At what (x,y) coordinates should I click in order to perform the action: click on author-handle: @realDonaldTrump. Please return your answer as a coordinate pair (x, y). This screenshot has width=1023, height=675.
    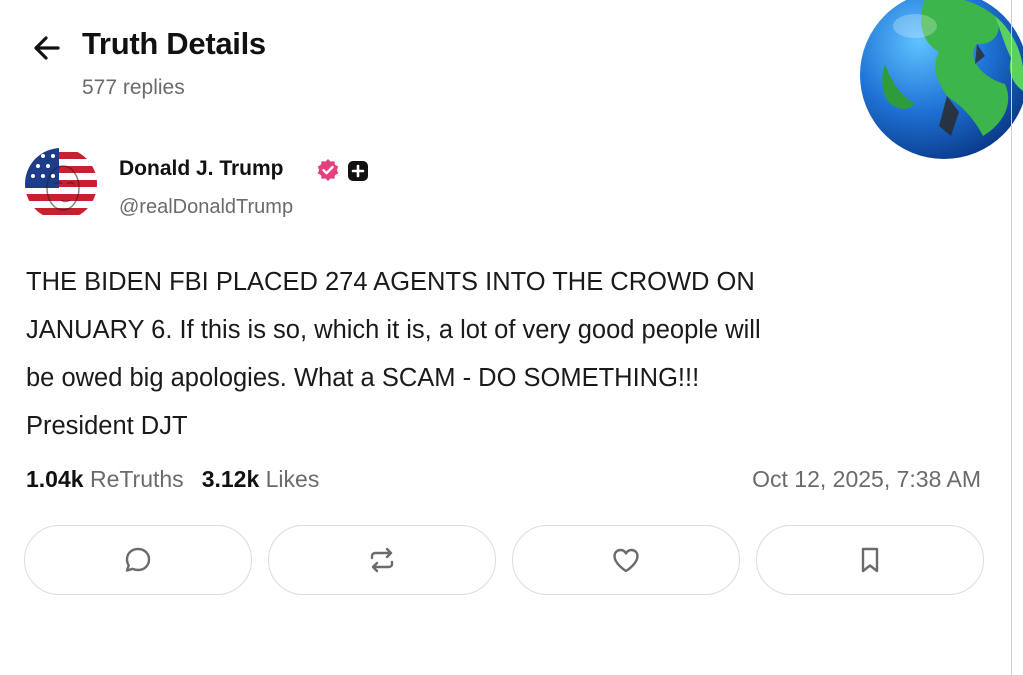
    Looking at the image, I should click on (206, 207).